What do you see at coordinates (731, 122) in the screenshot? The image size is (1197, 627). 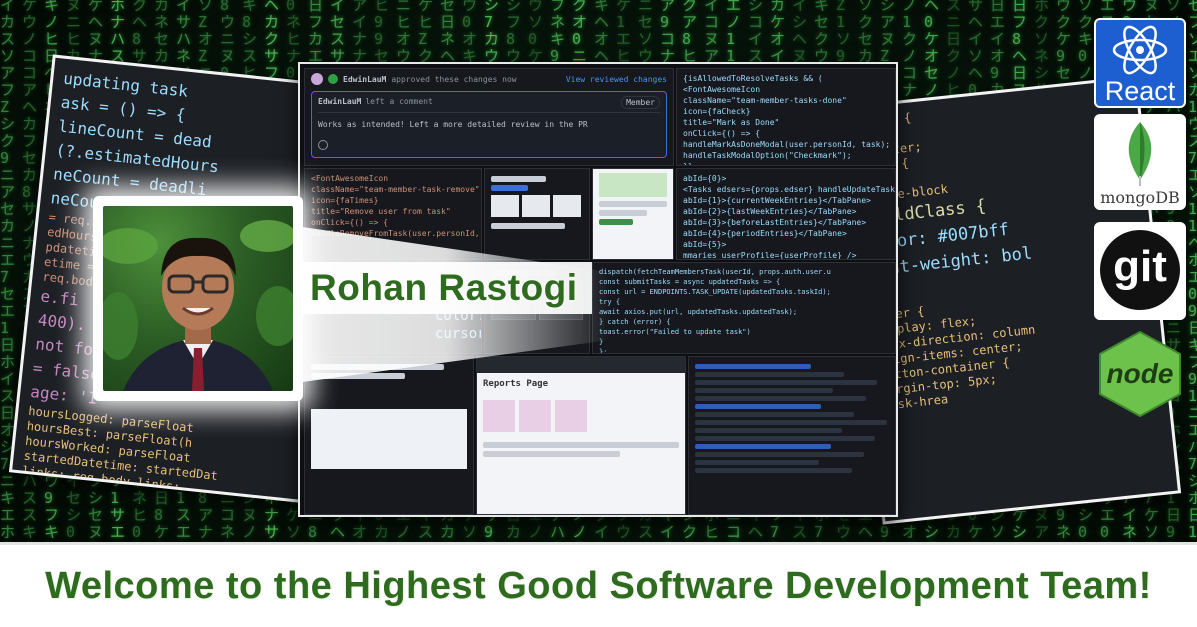 I see `code-line: title="Mark as Done"` at bounding box center [731, 122].